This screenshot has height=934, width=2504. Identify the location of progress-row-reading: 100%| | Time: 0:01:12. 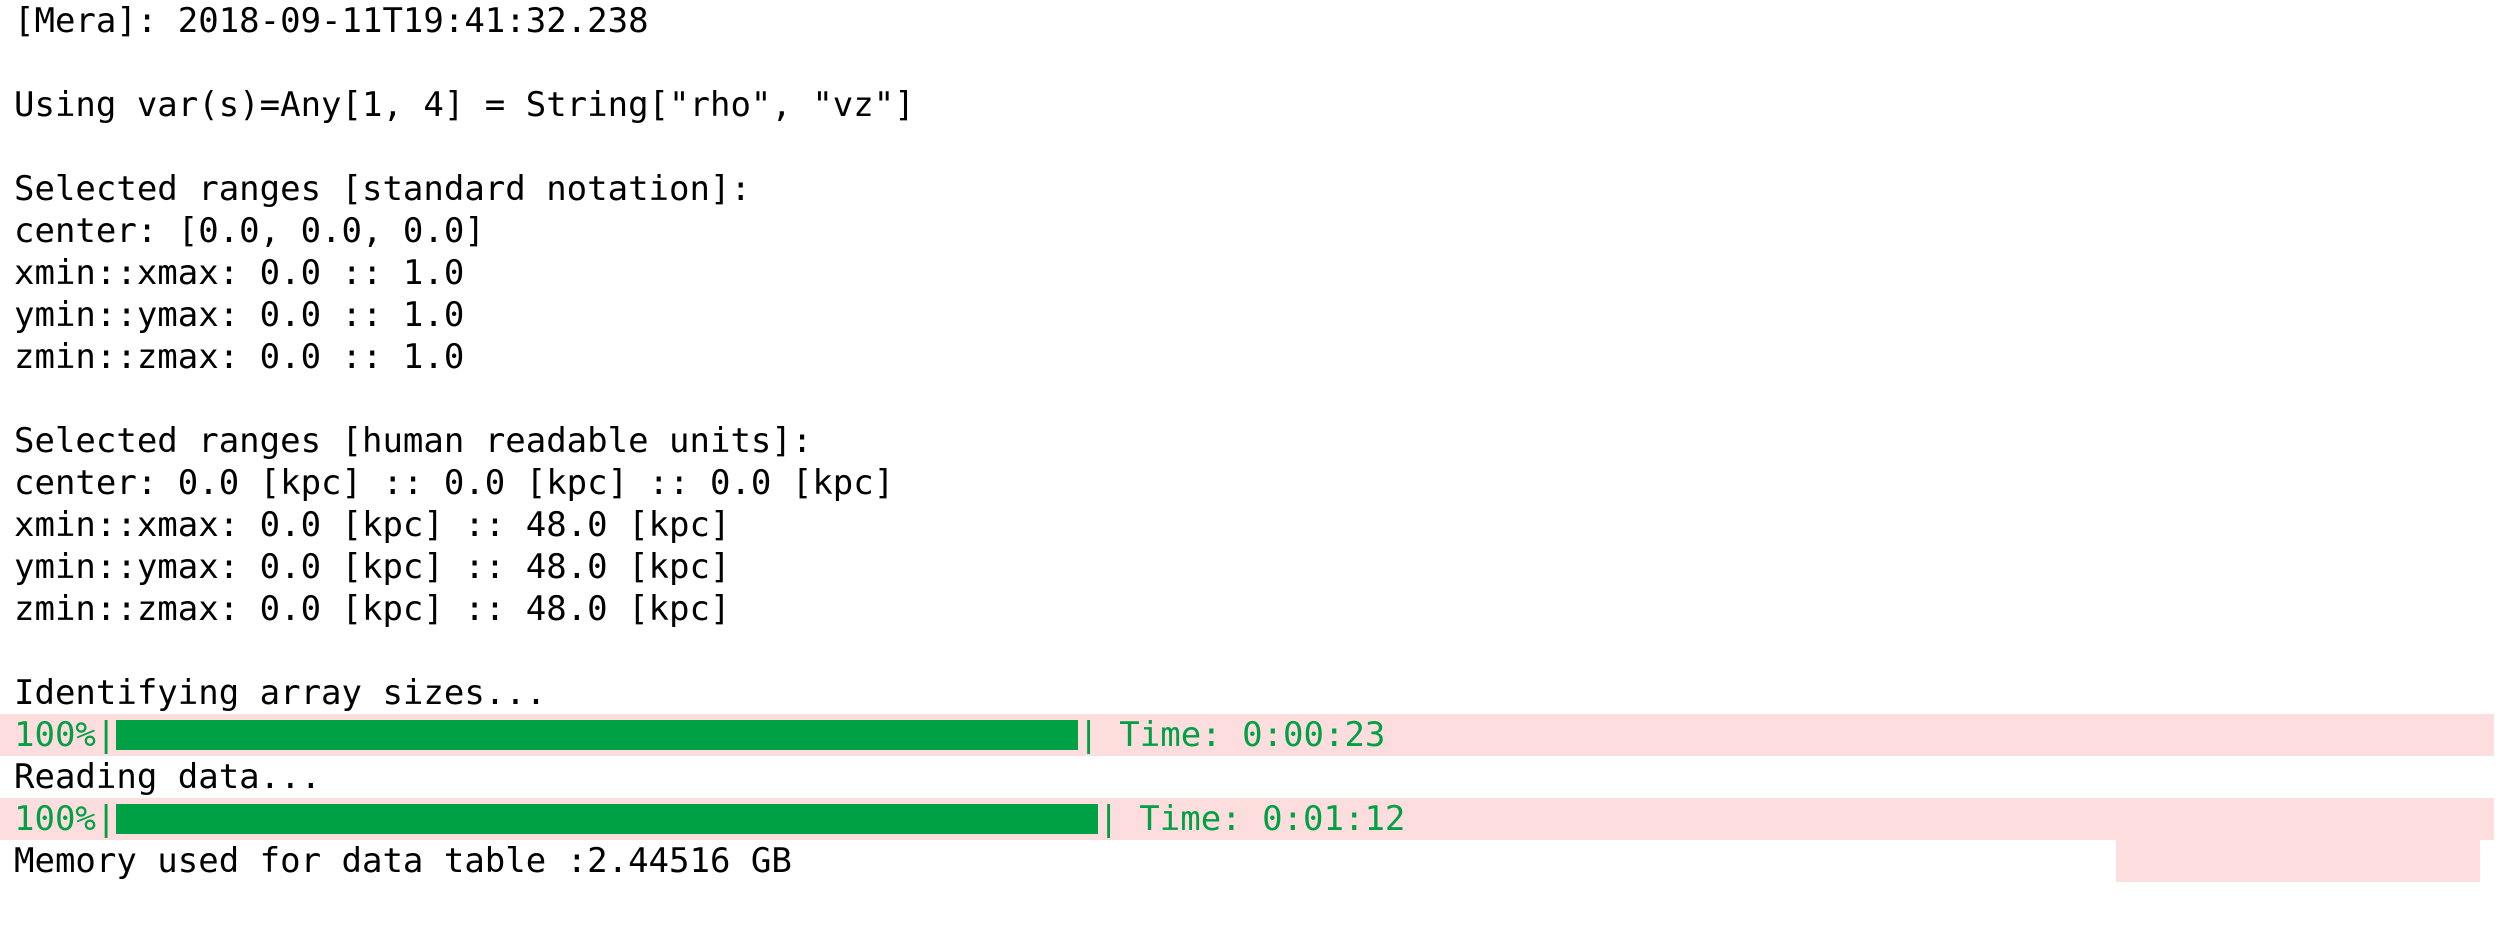
(1247, 819).